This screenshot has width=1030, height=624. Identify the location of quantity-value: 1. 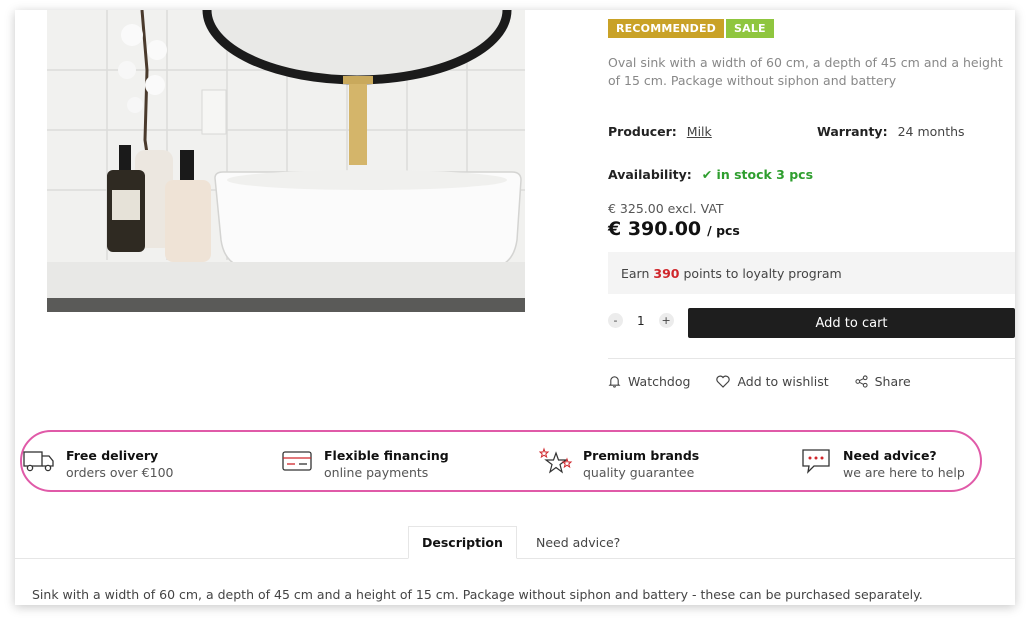
(641, 321).